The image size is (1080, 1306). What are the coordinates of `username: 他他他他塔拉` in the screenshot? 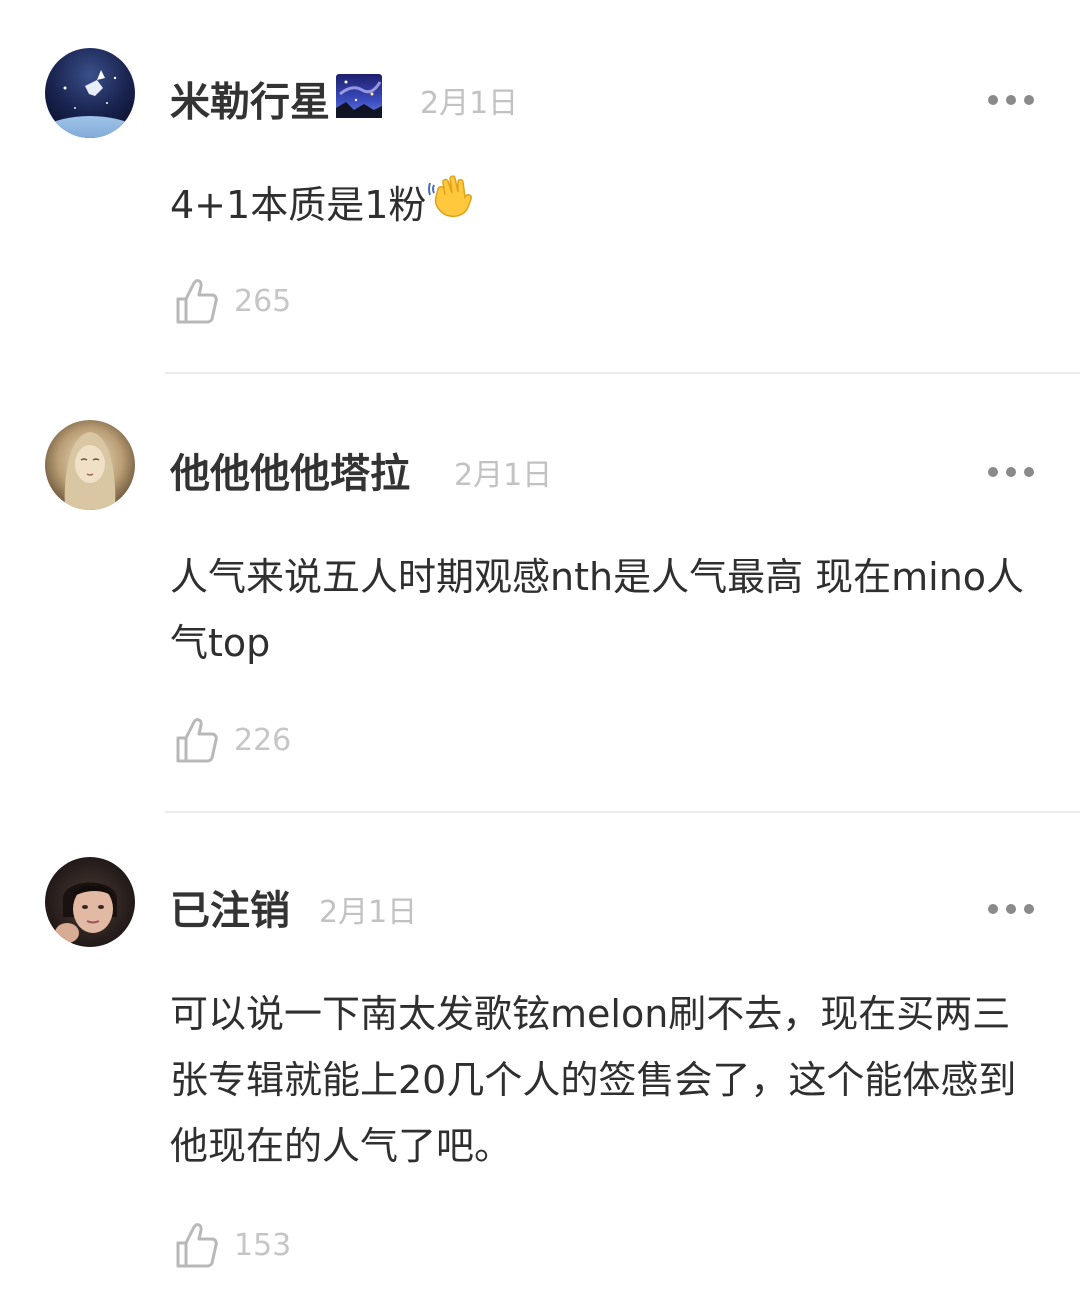 It's located at (290, 474).